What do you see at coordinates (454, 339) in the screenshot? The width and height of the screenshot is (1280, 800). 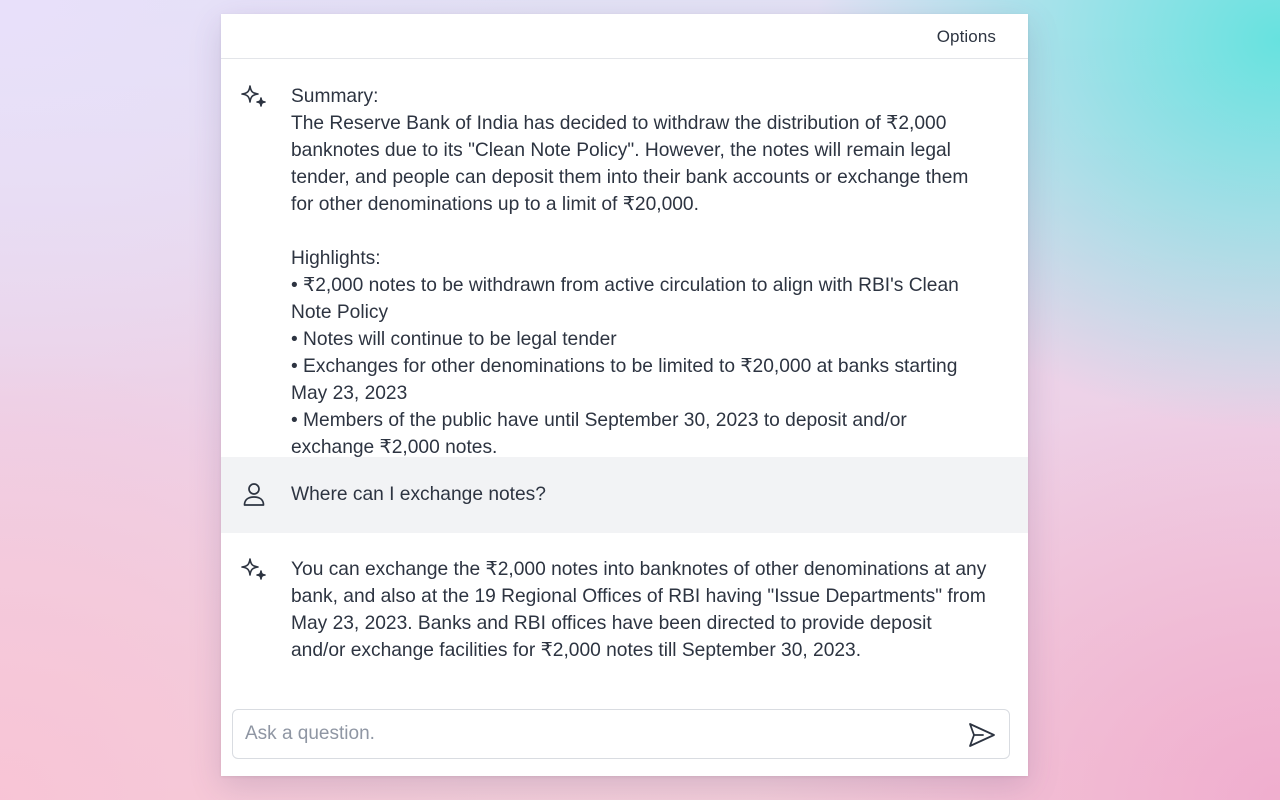 I see `message-line: • Notes will continue to be legal tender` at bounding box center [454, 339].